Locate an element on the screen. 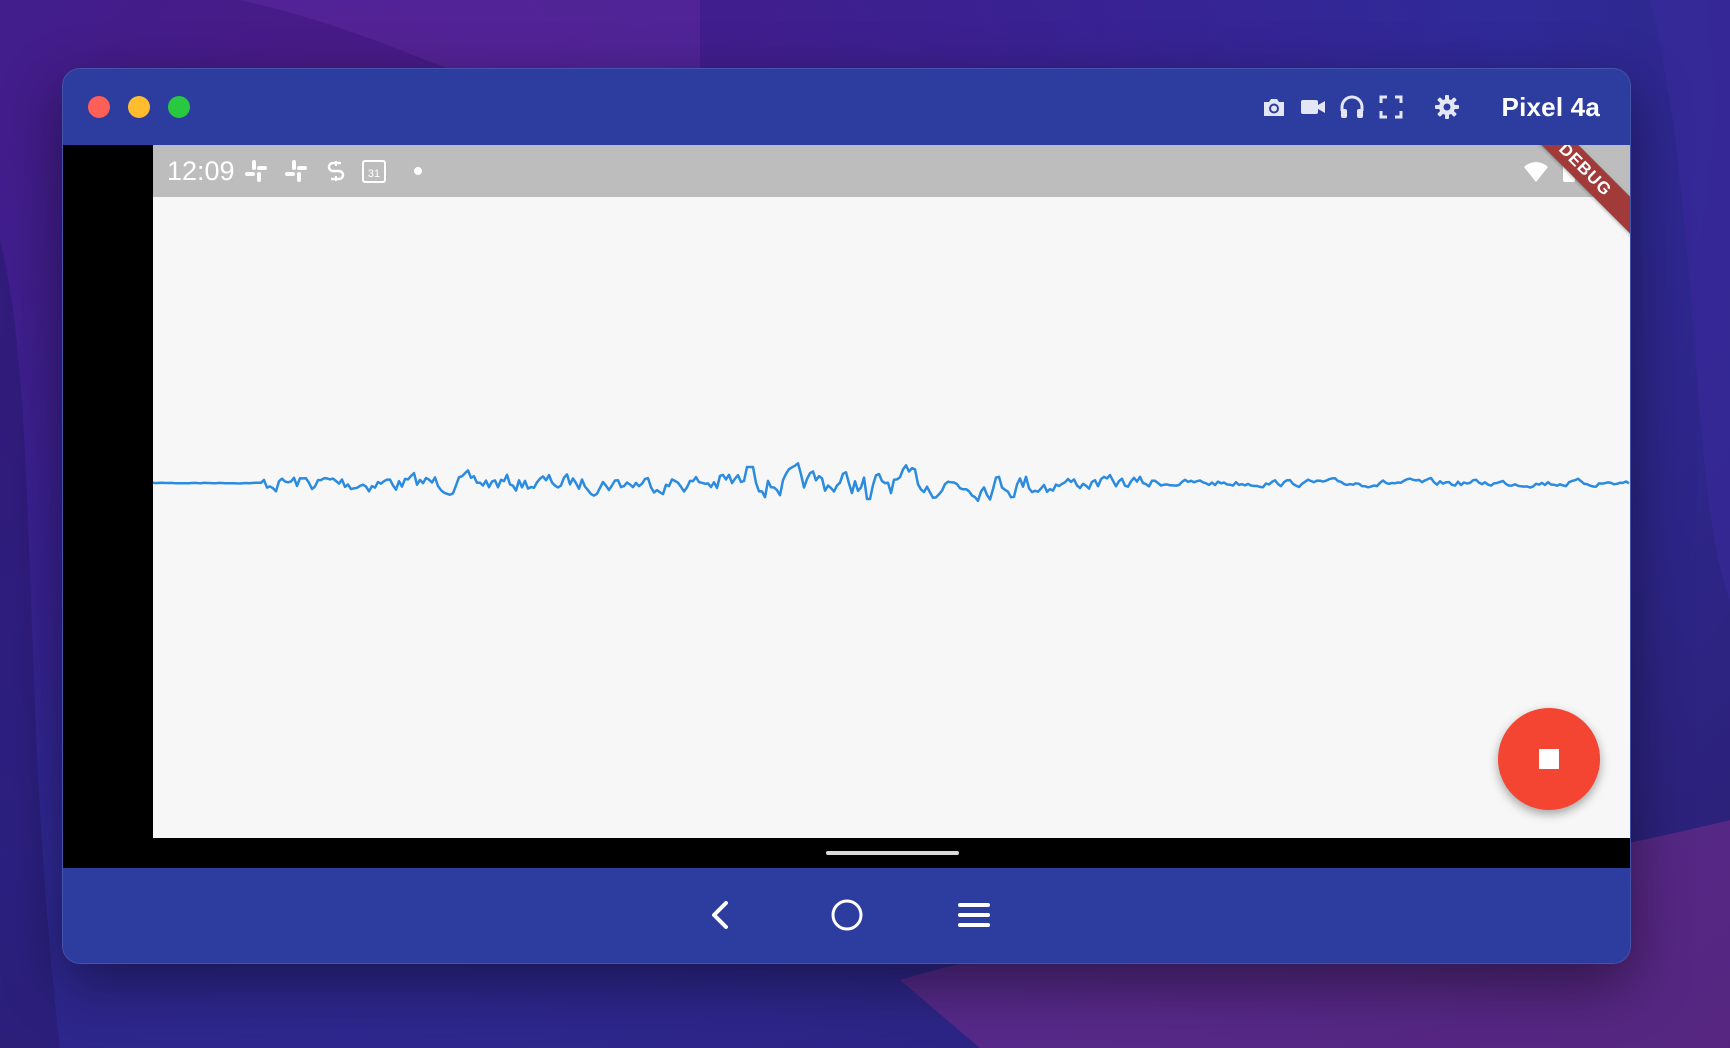 This screenshot has height=1048, width=1730. minimize-button is located at coordinates (139, 107).